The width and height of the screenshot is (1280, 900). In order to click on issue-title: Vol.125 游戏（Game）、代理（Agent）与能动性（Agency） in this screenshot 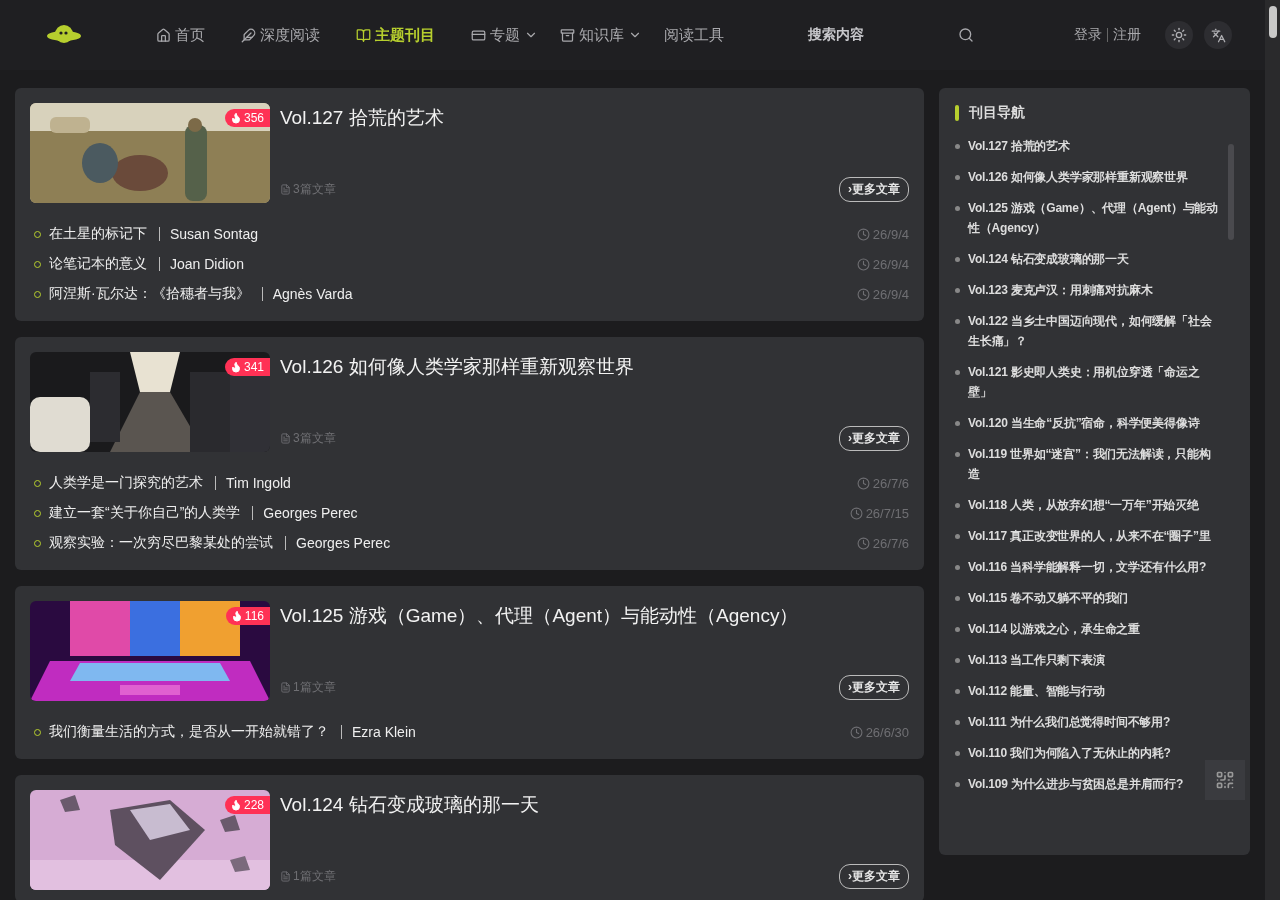, I will do `click(594, 616)`.